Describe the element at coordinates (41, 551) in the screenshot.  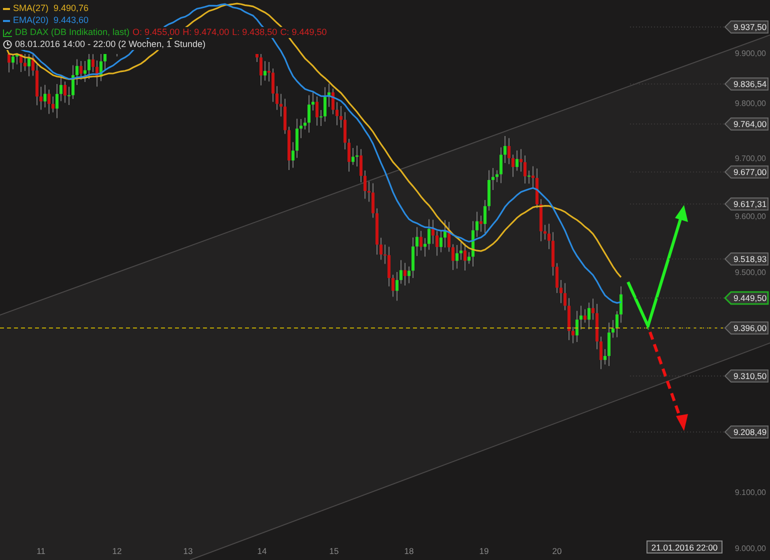
I see `axis-tick-label: 11` at that location.